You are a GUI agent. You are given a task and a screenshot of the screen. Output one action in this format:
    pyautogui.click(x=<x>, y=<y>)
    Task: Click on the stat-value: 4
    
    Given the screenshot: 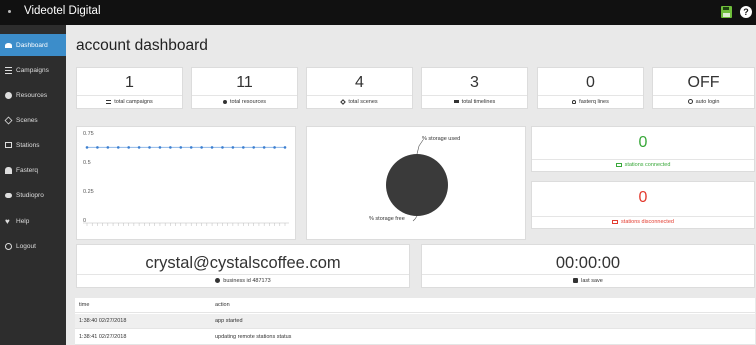 What is the action you would take?
    pyautogui.click(x=359, y=82)
    